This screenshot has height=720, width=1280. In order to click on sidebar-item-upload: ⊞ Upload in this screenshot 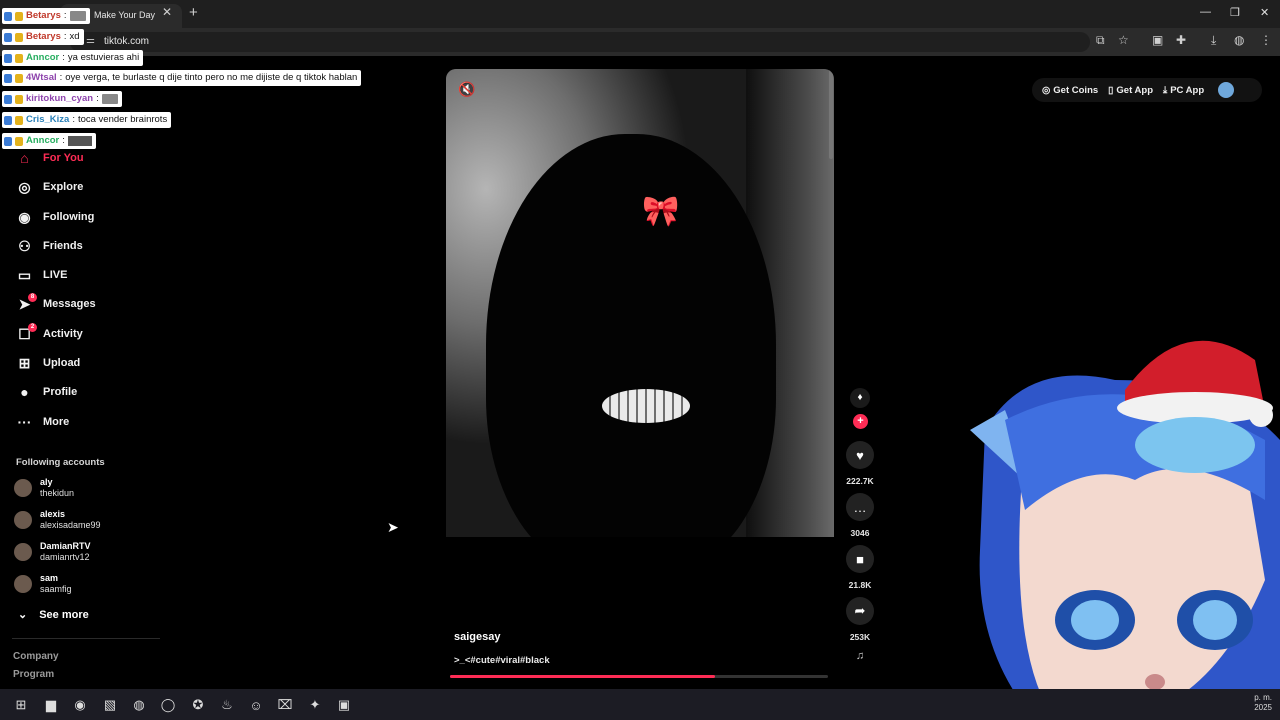, I will do `click(48, 363)`.